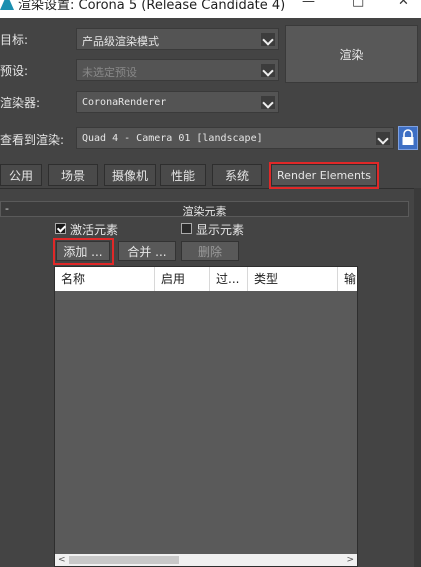 The width and height of the screenshot is (421, 567). Describe the element at coordinates (351, 54) in the screenshot. I see `render-button: 渲染` at that location.